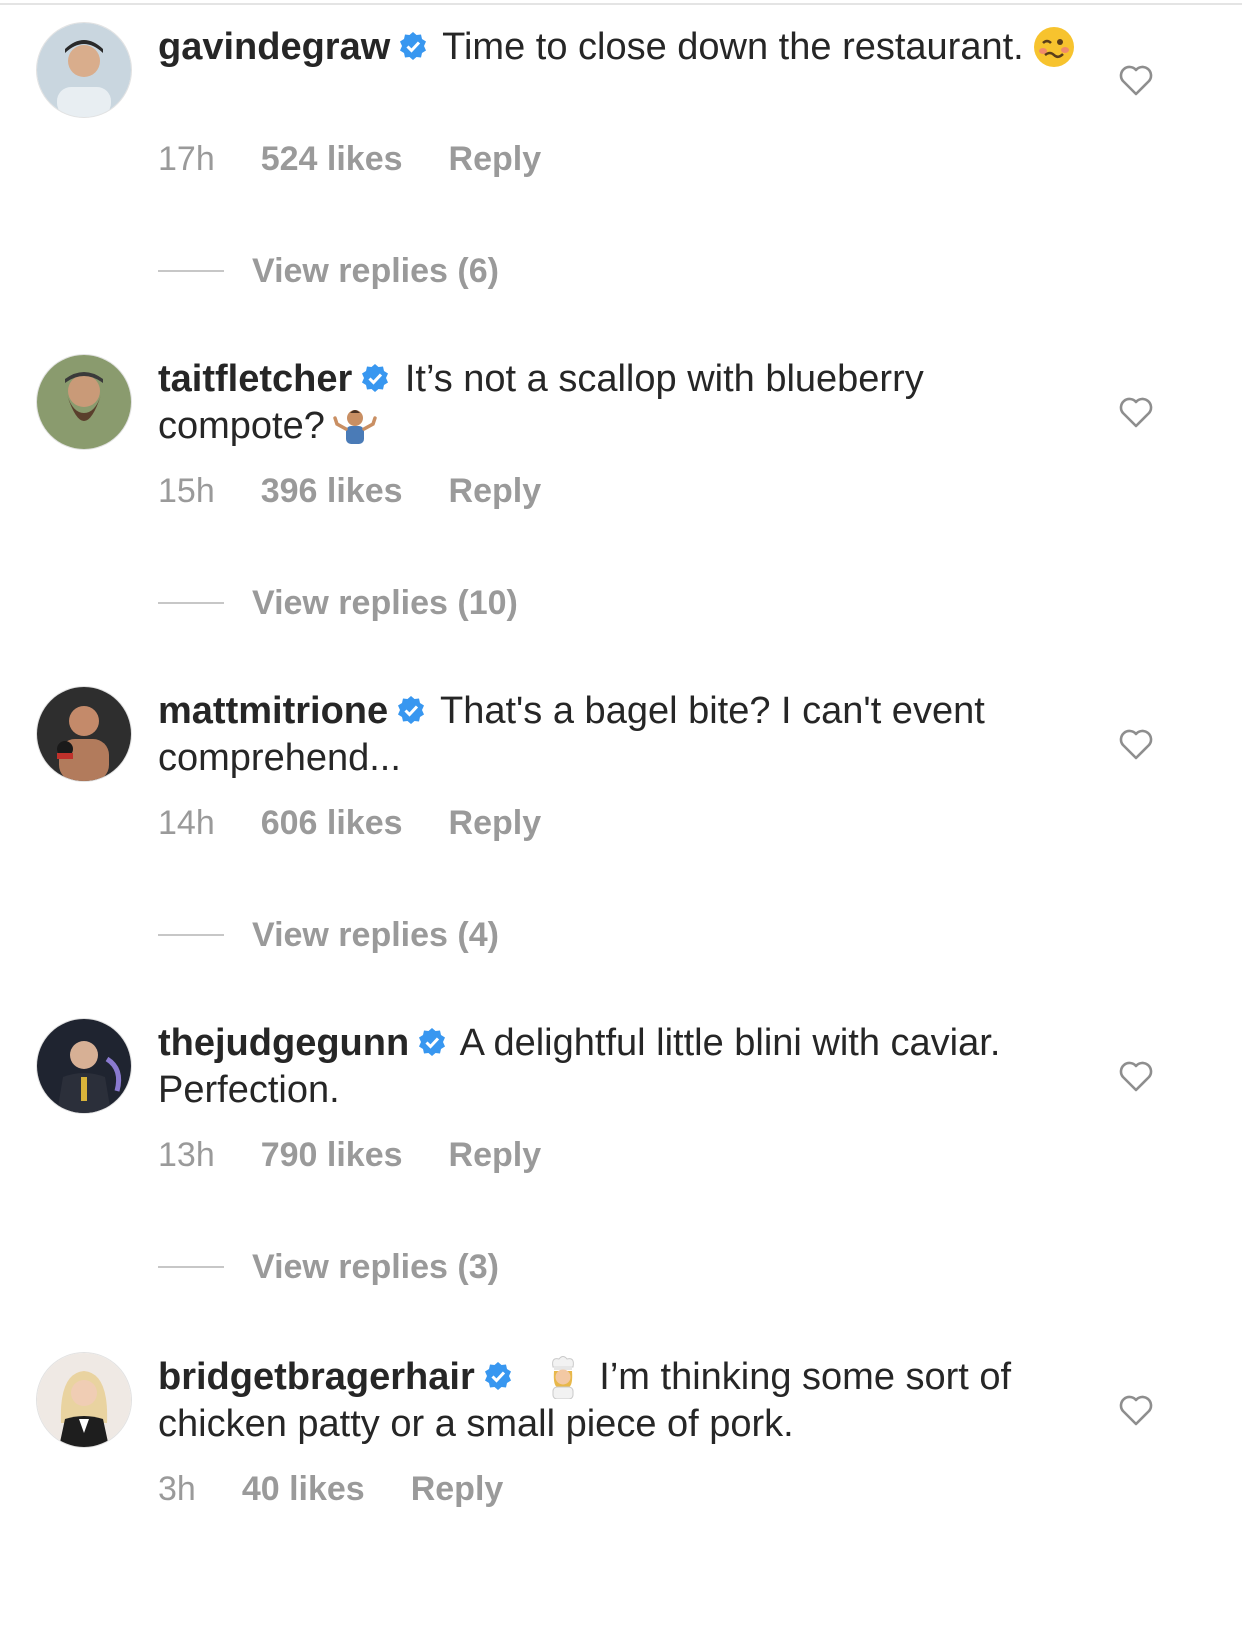  I want to click on comment-meta: 14h 606 likes Reply, so click(349, 823).